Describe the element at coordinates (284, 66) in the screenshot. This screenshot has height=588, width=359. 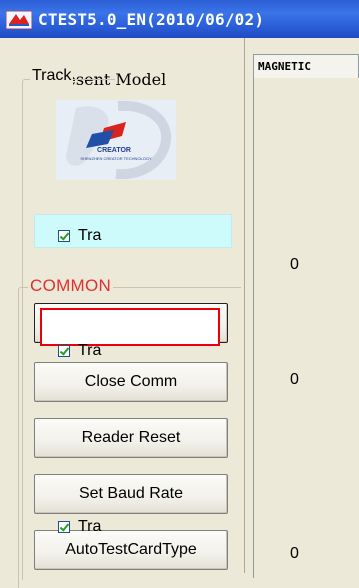
I see `tab-magnetic-label: MAGNETIC` at that location.